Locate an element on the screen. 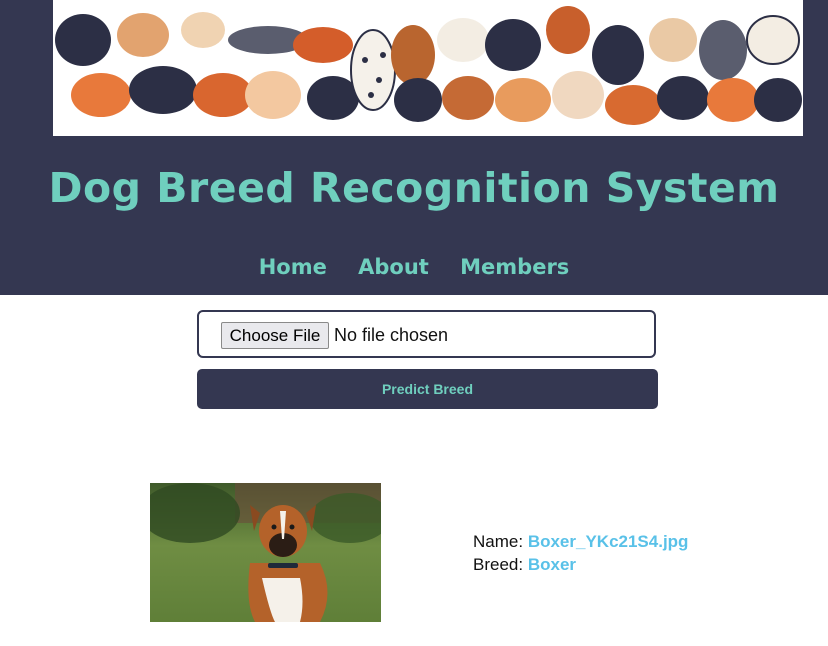 This screenshot has height=646, width=828. uploaded-dog-photo is located at coordinates (265, 552).